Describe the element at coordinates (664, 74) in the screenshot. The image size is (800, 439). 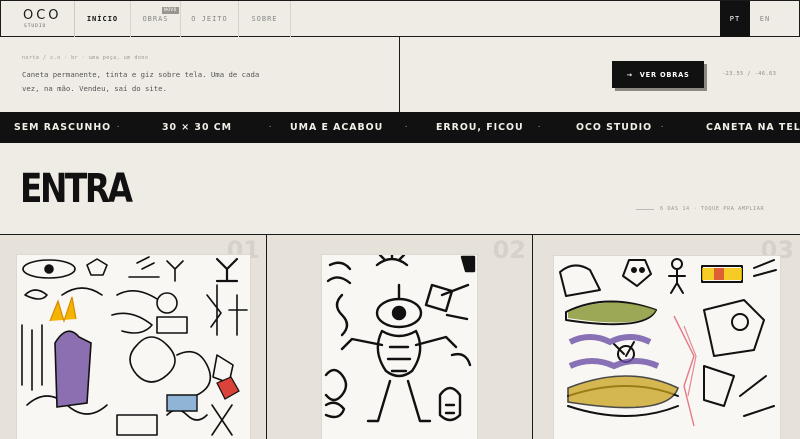
I see `cta-label: VER OBRAS` at that location.